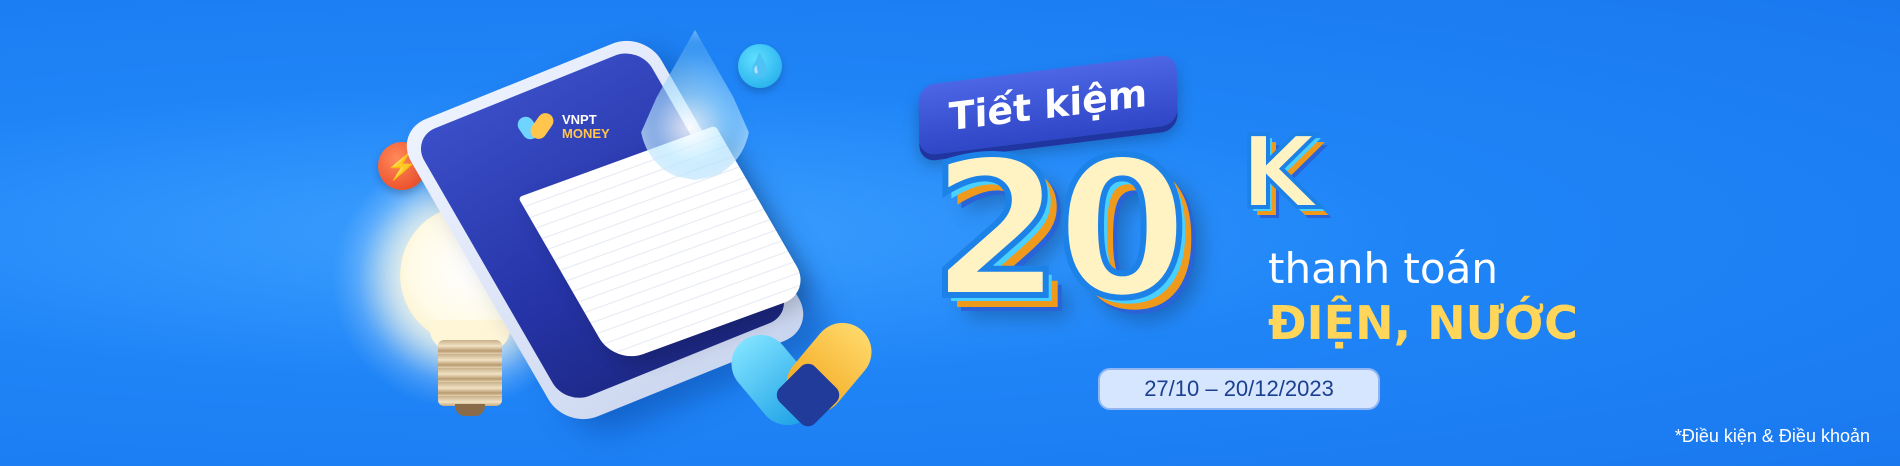  I want to click on brand-logo: VNPT MONEY, so click(562, 126).